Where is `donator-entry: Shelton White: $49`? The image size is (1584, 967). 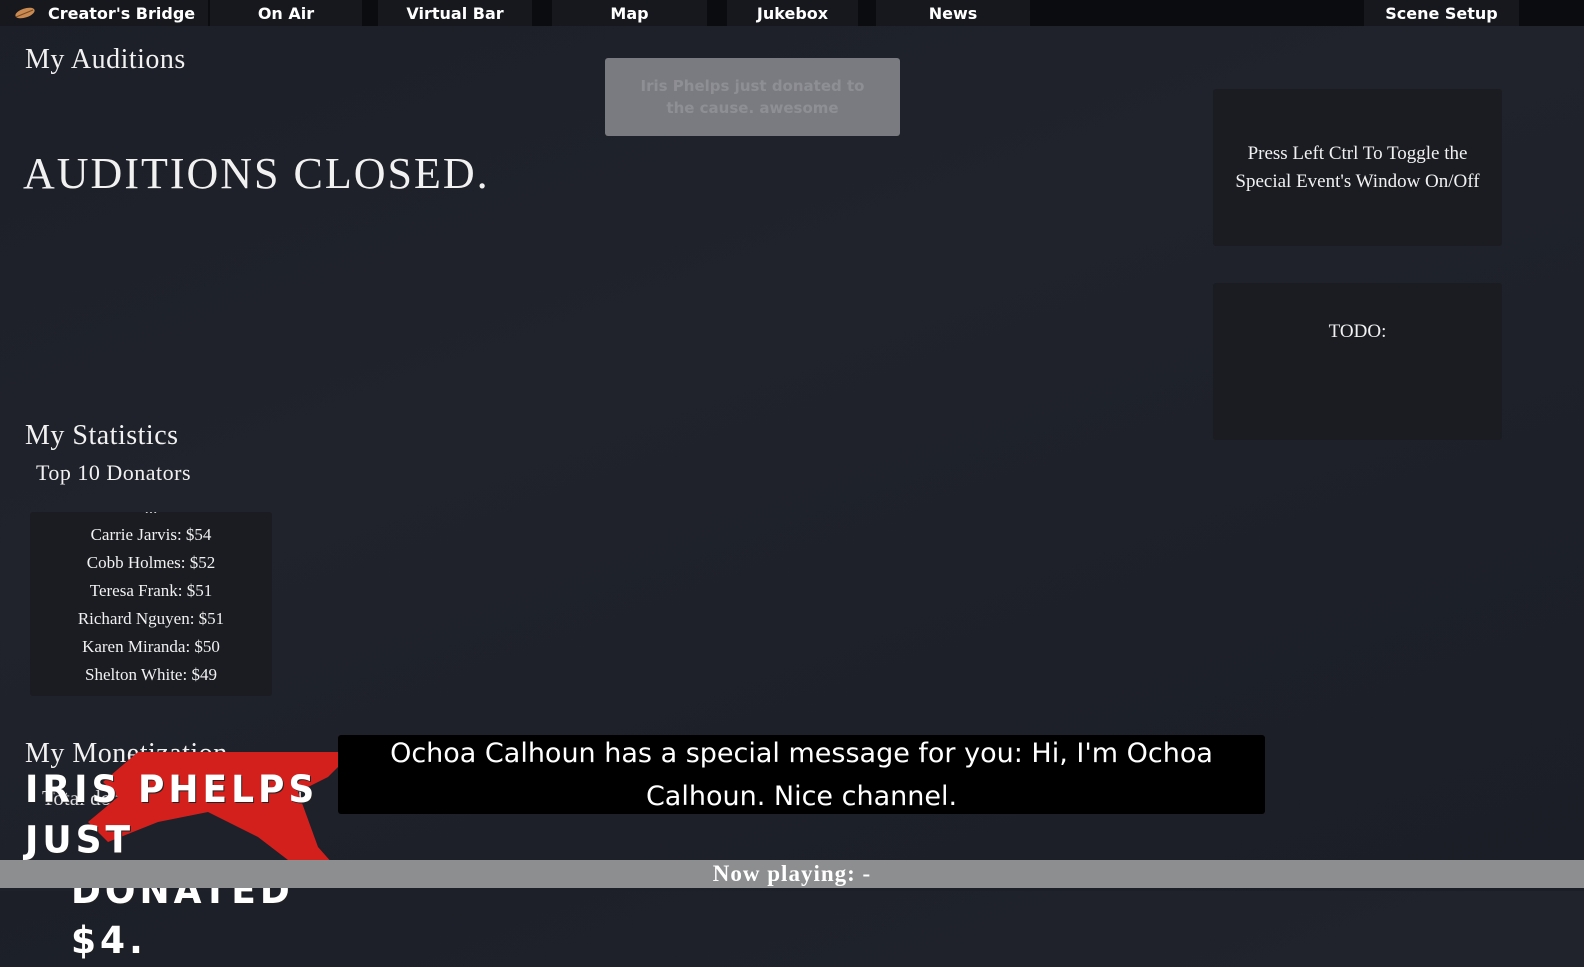
donator-entry: Shelton White: $49 is located at coordinates (151, 674).